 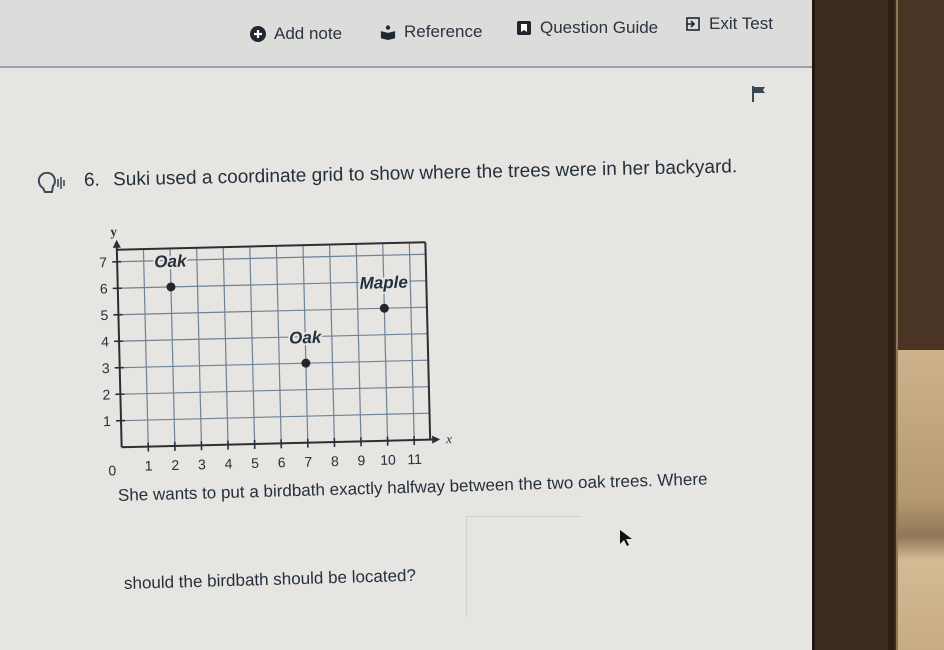 What do you see at coordinates (443, 31) in the screenshot?
I see `reference-label: Reference` at bounding box center [443, 31].